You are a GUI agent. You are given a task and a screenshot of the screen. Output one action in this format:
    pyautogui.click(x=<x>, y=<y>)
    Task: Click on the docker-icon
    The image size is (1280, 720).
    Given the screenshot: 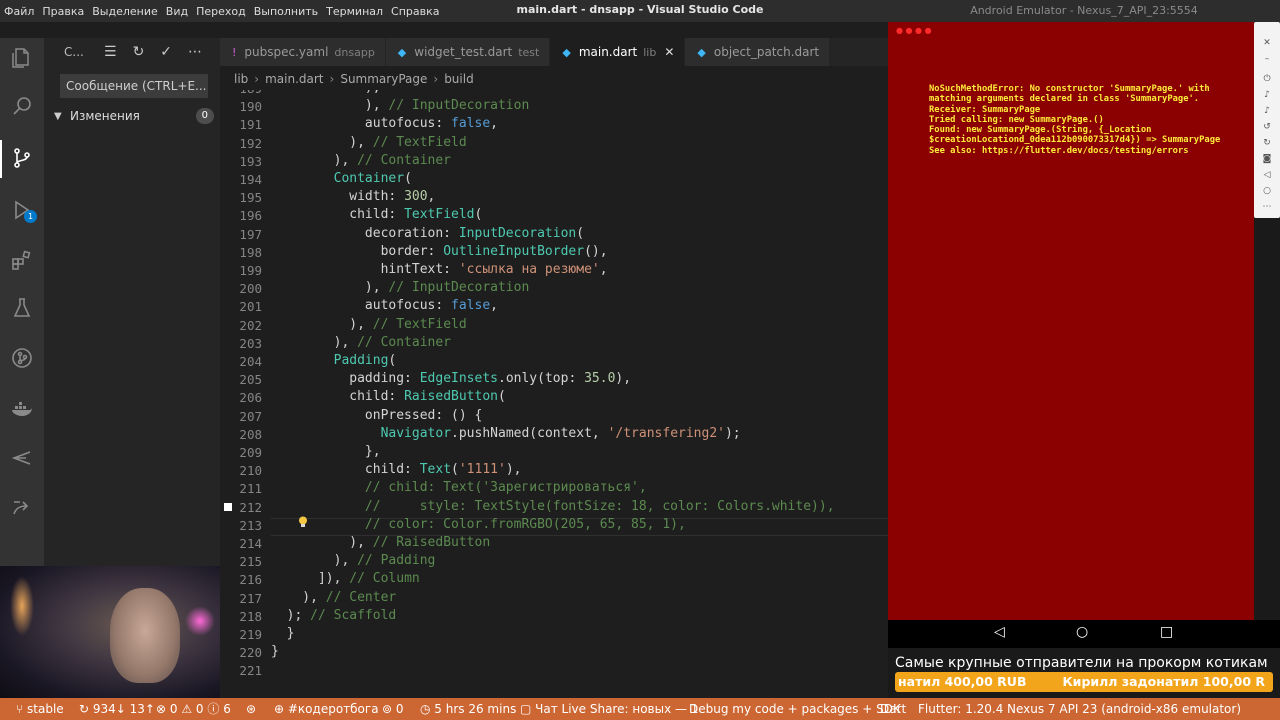 What is the action you would take?
    pyautogui.click(x=22, y=408)
    